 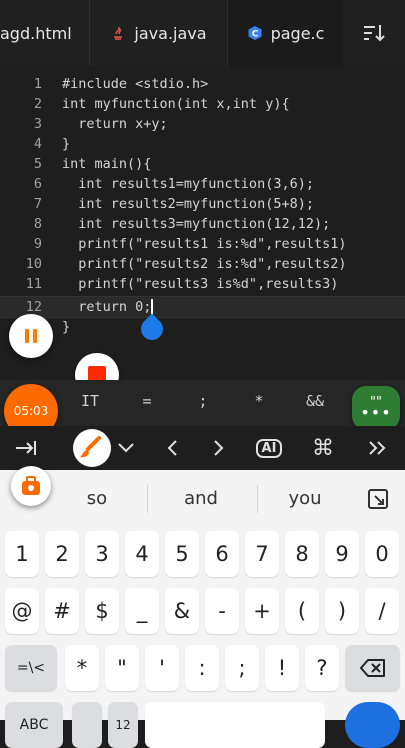 I want to click on draw-tool-button, so click(x=92, y=448).